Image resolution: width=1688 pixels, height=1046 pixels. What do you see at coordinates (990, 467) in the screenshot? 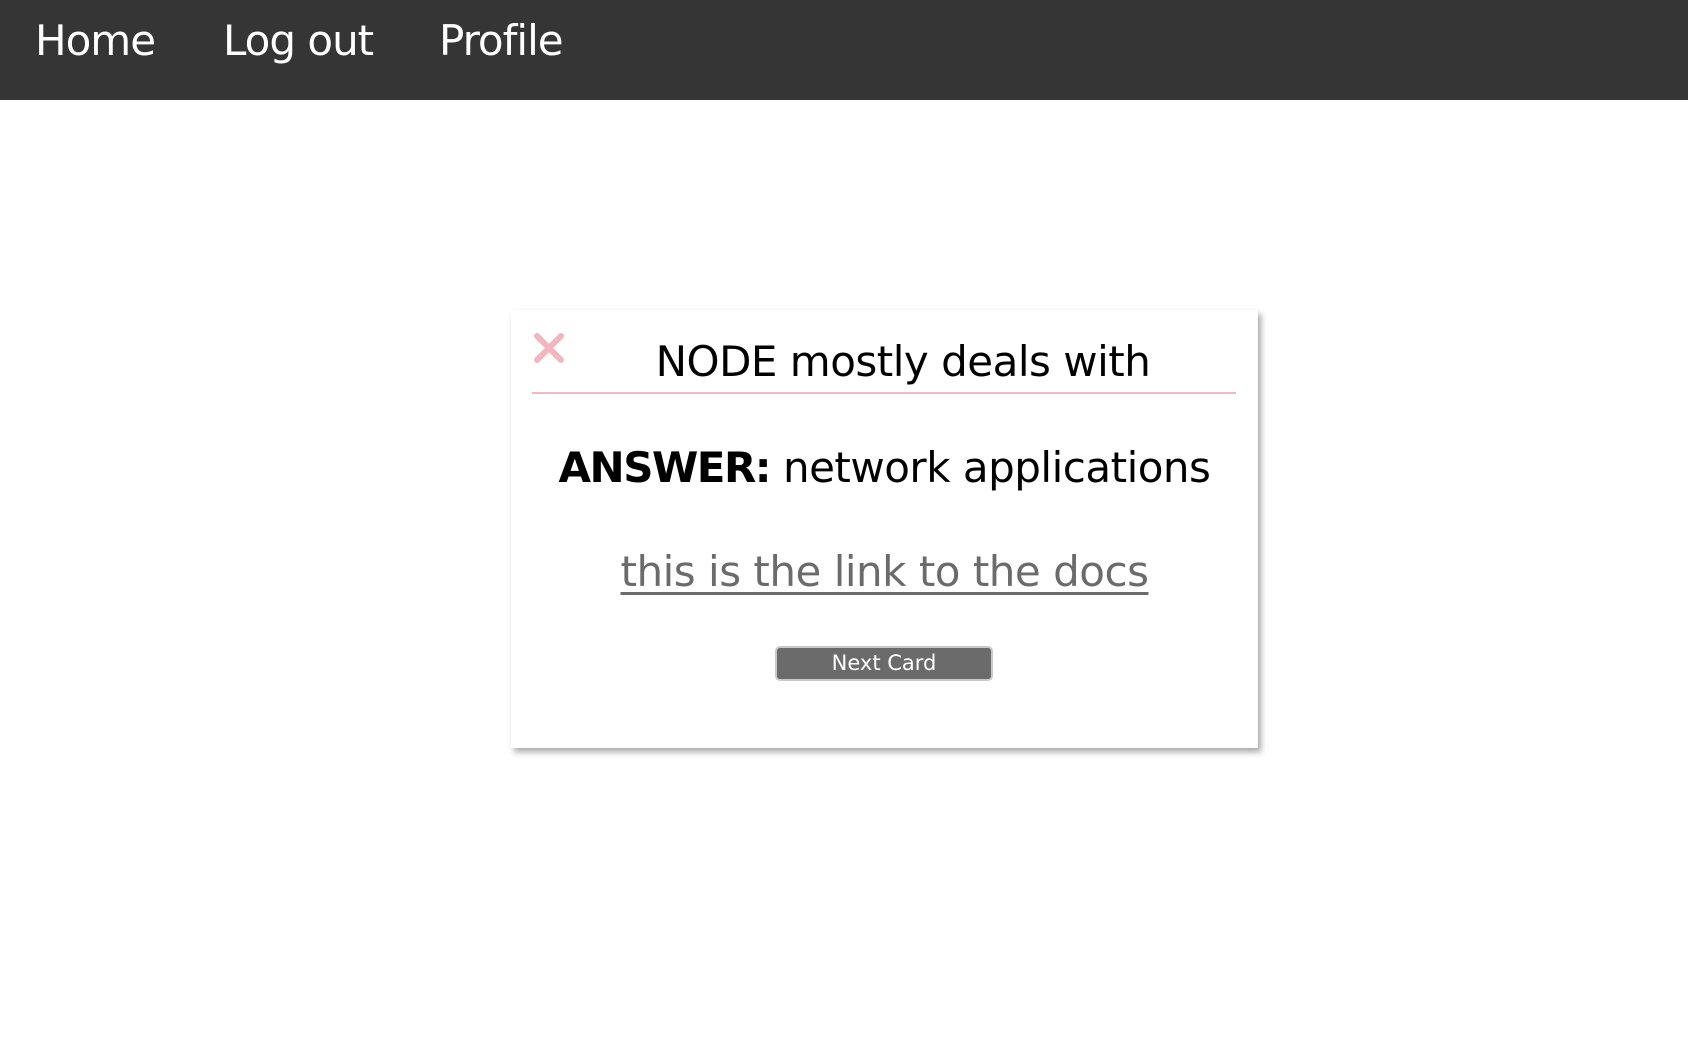
I see `answer-value: network applications` at bounding box center [990, 467].